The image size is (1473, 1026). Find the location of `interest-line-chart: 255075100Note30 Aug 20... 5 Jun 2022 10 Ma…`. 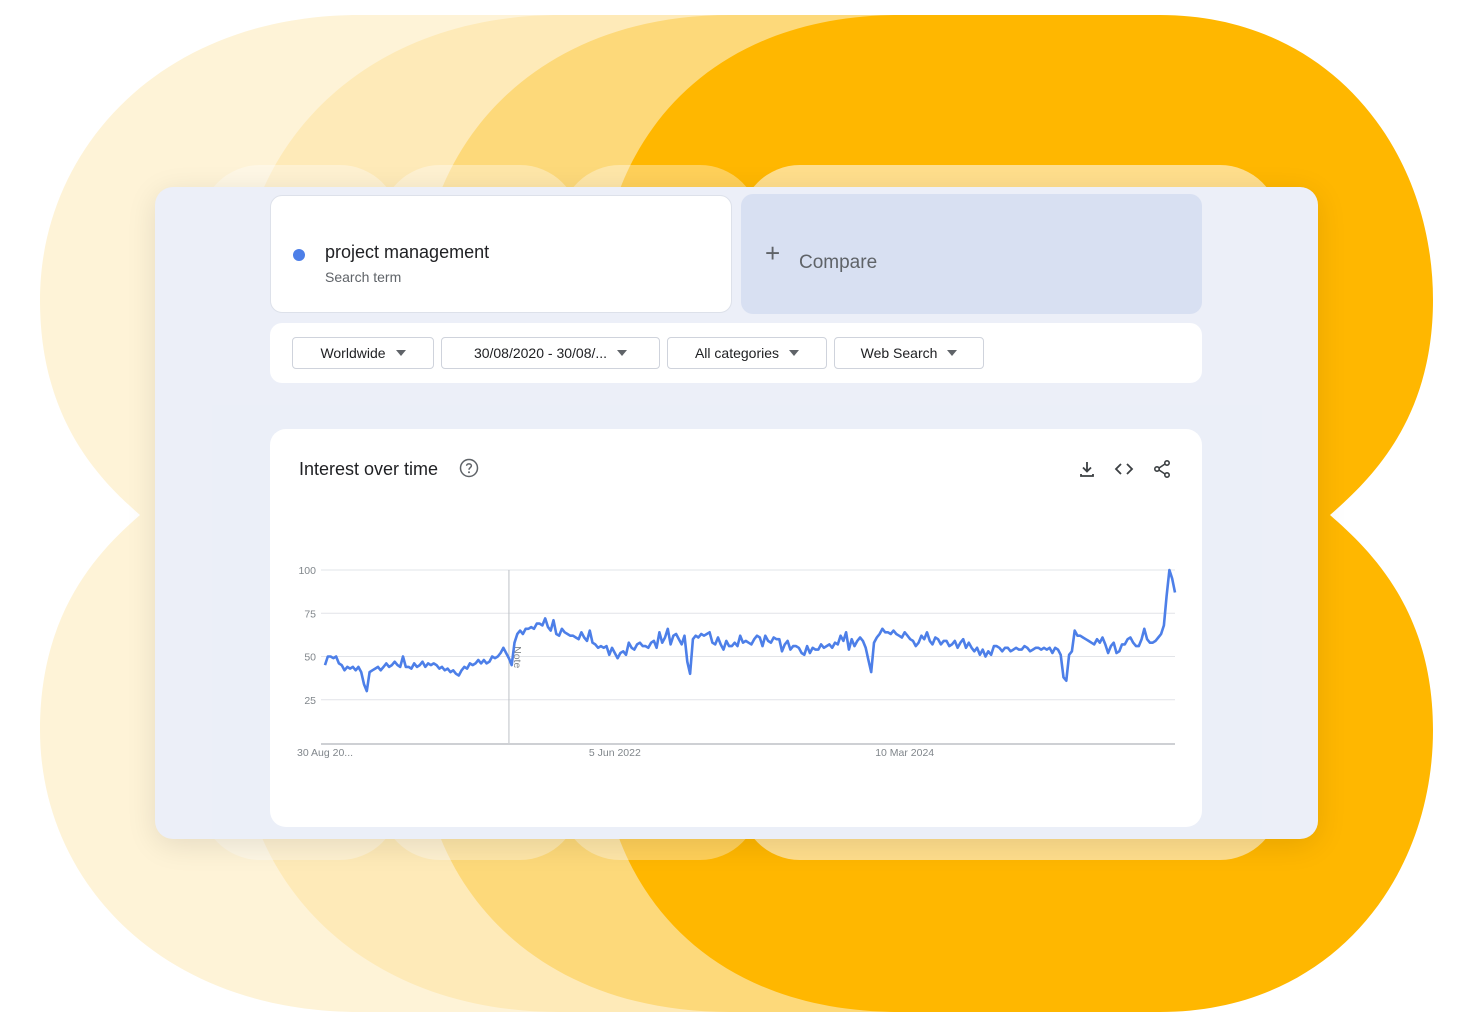

interest-line-chart: 255075100Note30 Aug 20... 5 Jun 2022 10 Ma… is located at coordinates (737, 662).